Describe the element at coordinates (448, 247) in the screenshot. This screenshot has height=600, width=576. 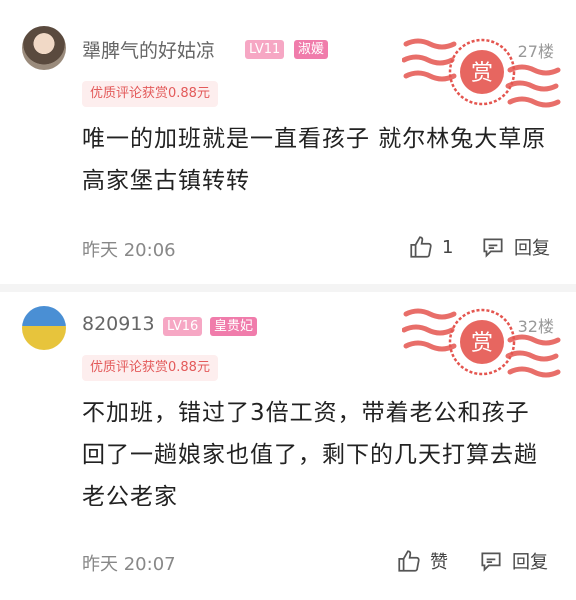
I see `like-count: 1` at that location.